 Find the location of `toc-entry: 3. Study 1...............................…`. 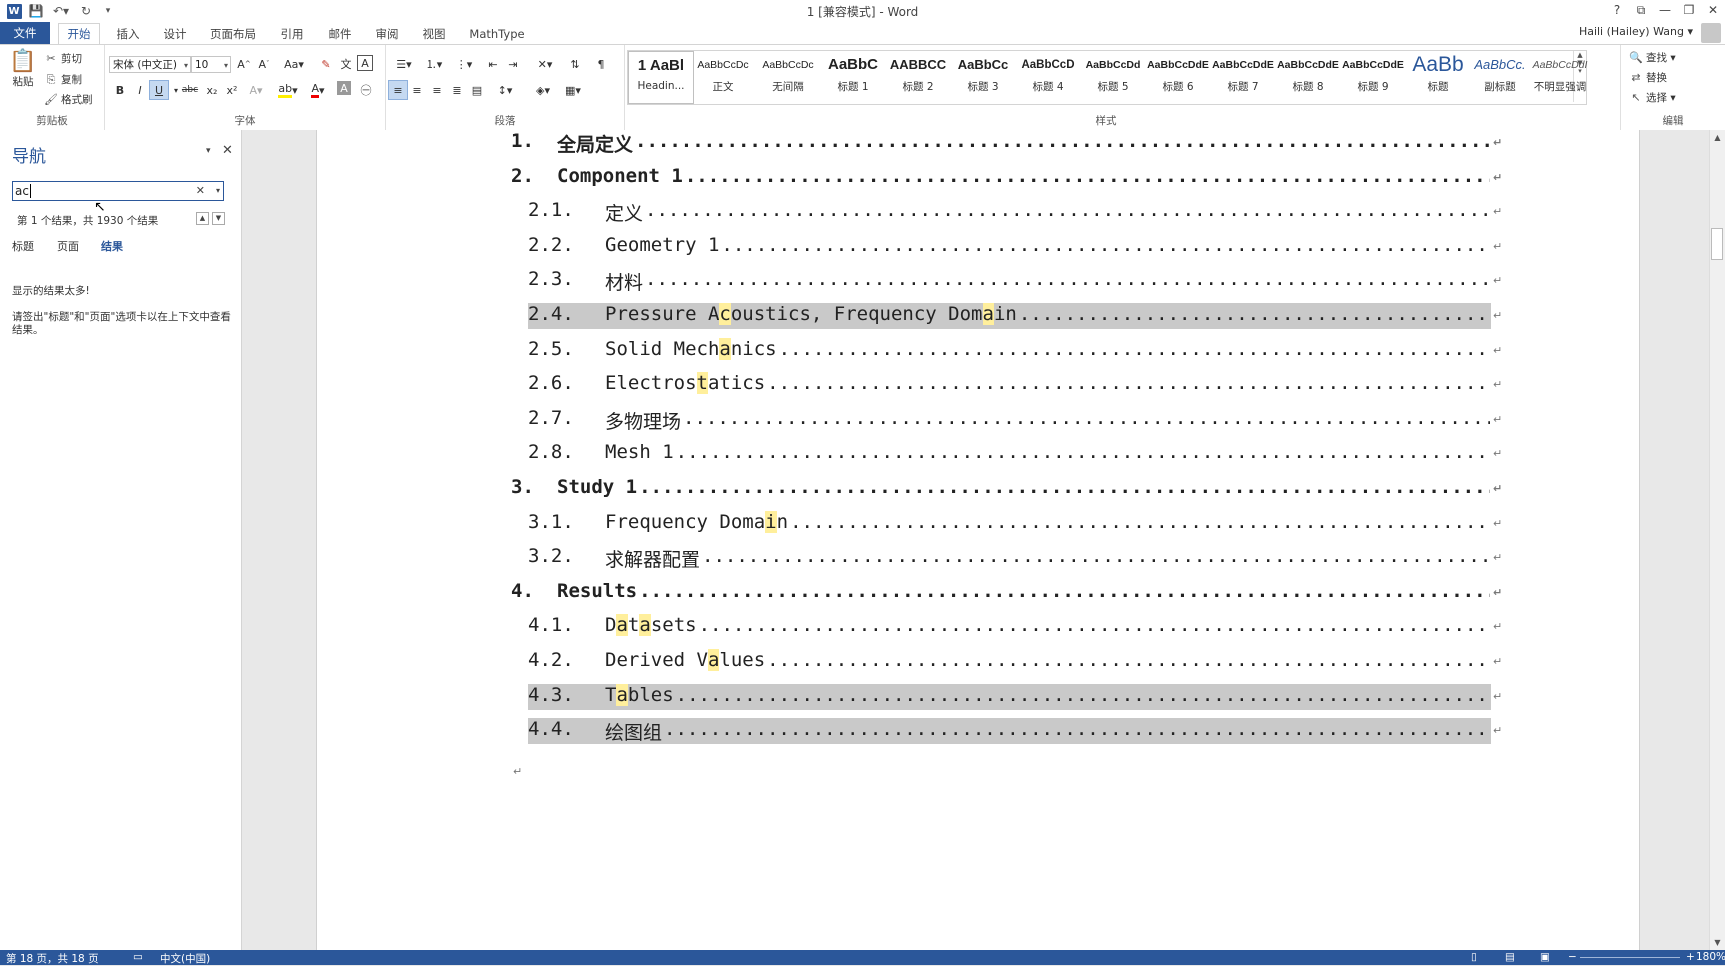

toc-entry: 3. Study 1...............................… is located at coordinates (978, 490).